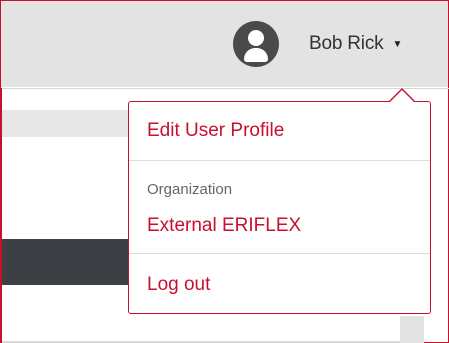  I want to click on user-avatar-icon, so click(256, 44).